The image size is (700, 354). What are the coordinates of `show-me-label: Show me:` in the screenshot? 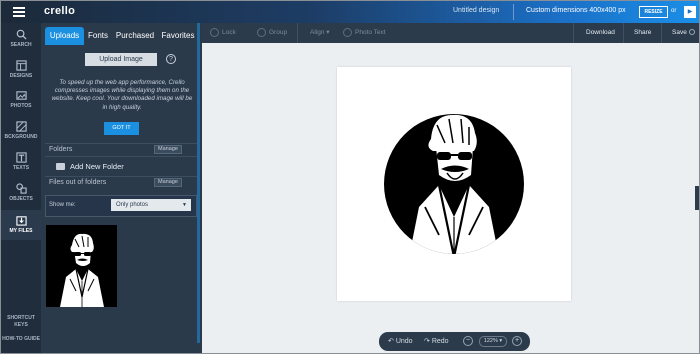 It's located at (62, 205).